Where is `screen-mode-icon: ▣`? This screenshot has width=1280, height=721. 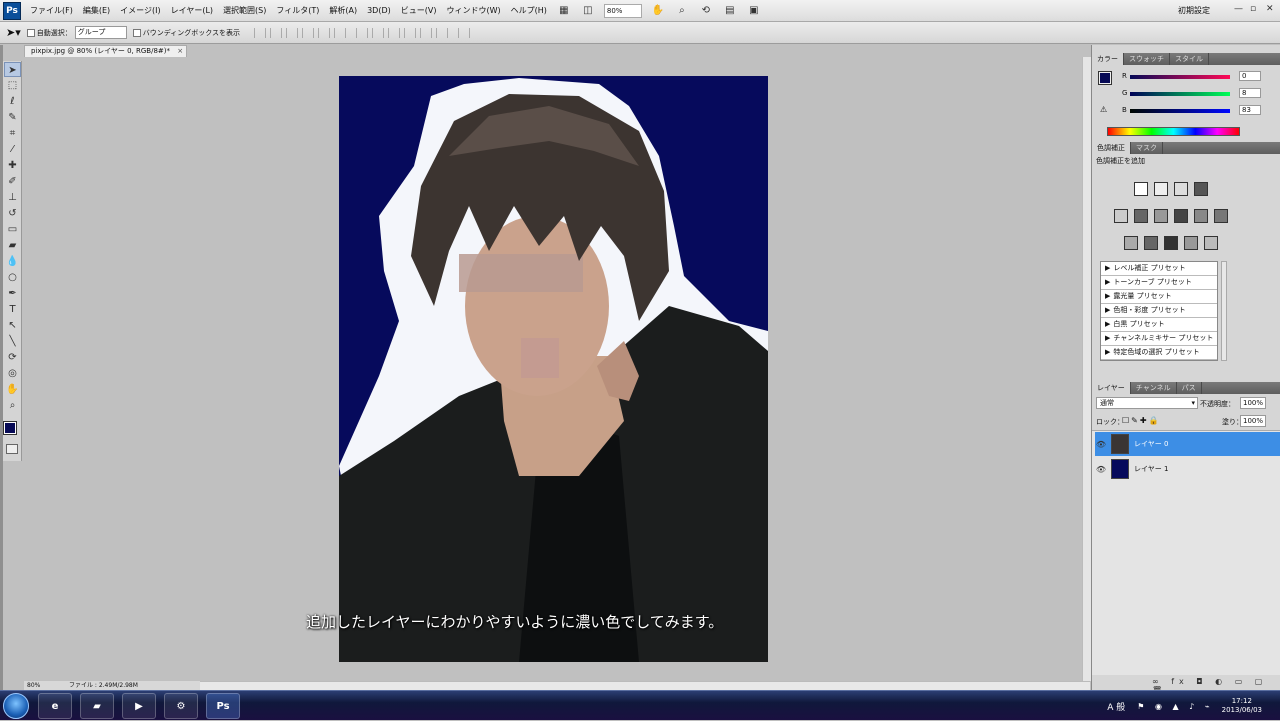
screen-mode-icon: ▣ is located at coordinates (754, 11).